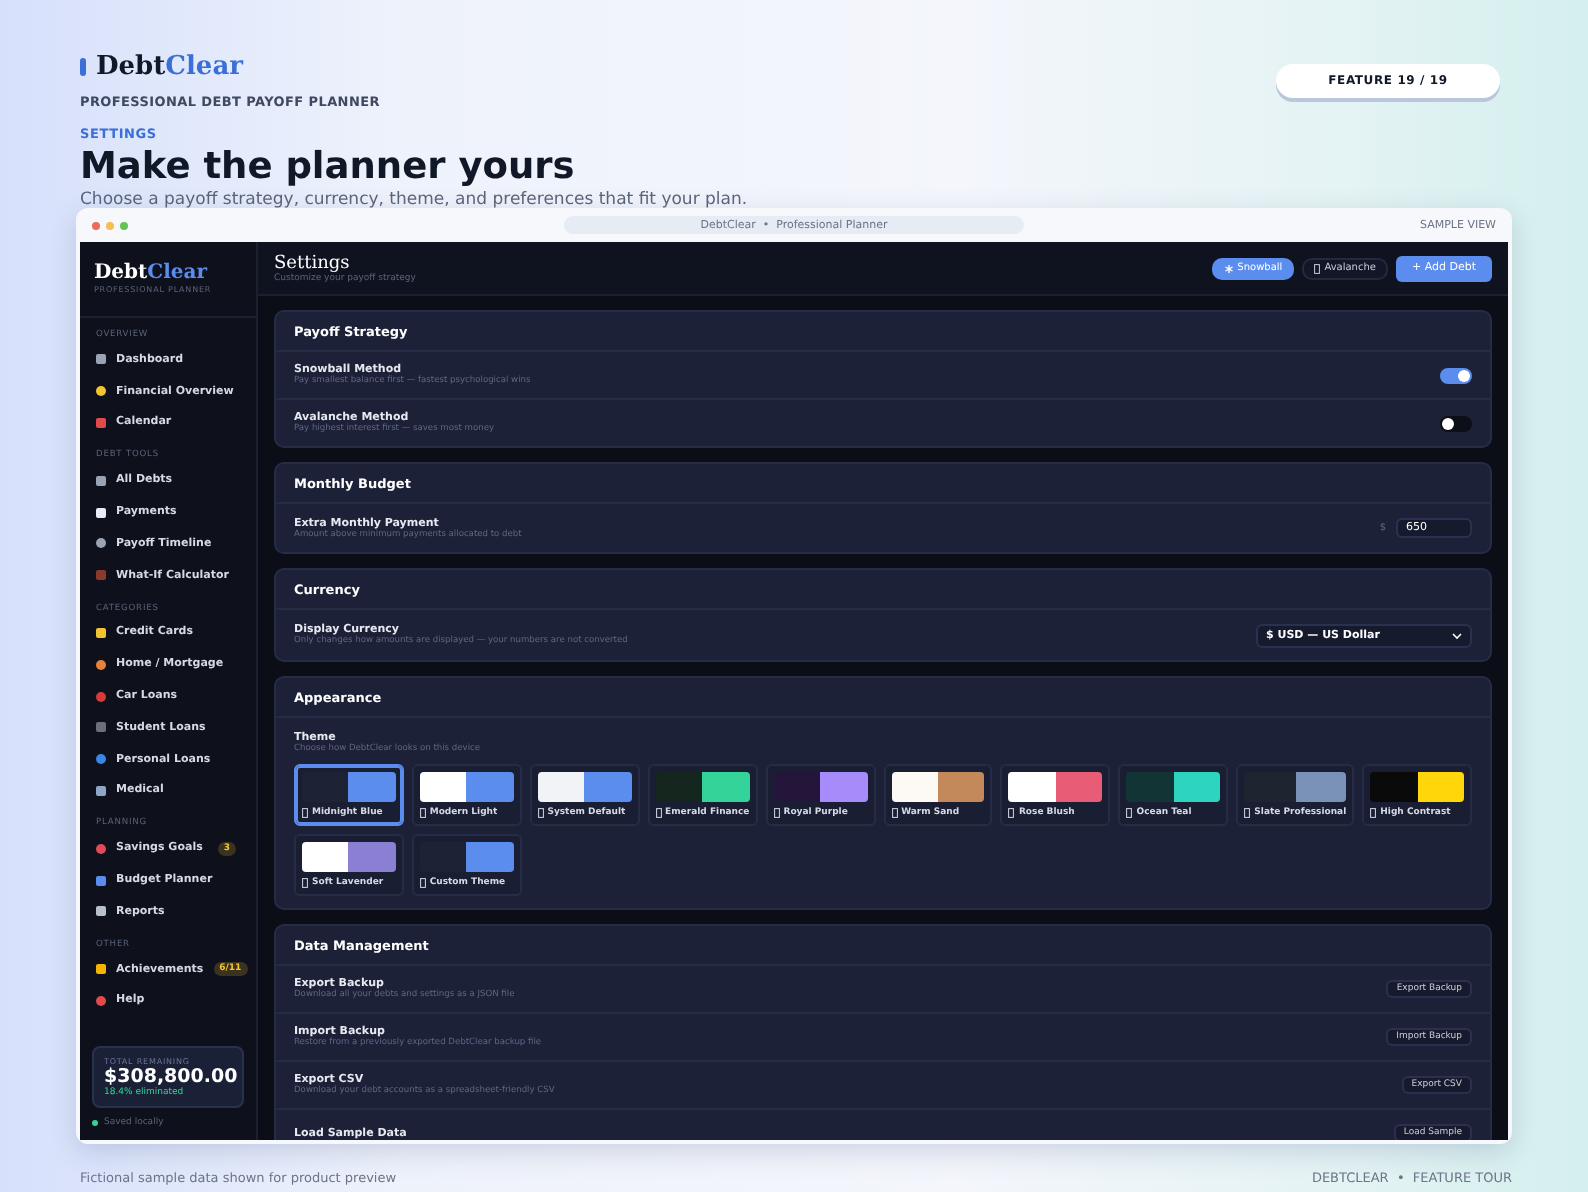 The width and height of the screenshot is (1588, 1192). What do you see at coordinates (83, 67) in the screenshot?
I see `logo-mark` at bounding box center [83, 67].